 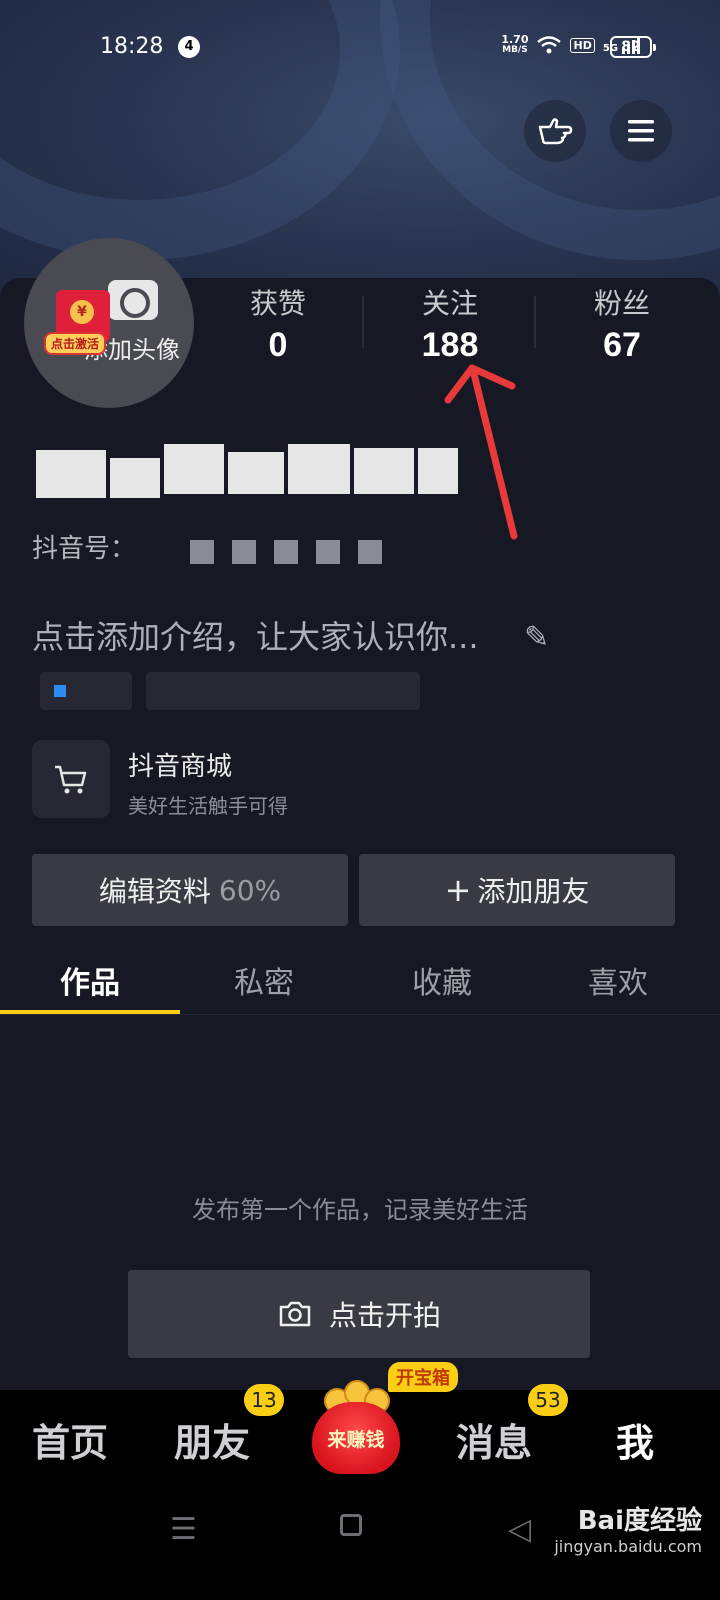 I want to click on nav-home: 首页, so click(x=70, y=1439).